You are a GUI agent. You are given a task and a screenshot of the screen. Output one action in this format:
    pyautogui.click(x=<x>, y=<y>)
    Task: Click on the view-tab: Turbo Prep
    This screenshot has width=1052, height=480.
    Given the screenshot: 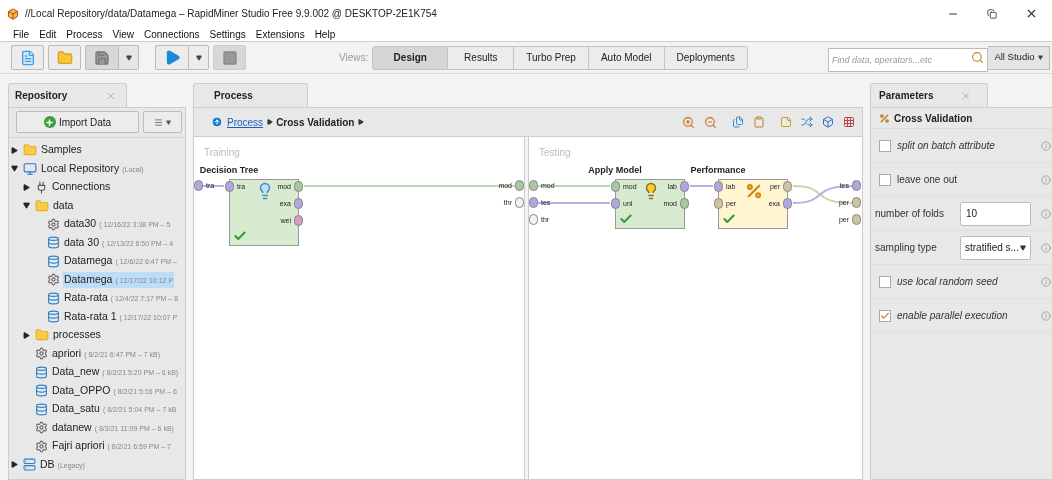 What is the action you would take?
    pyautogui.click(x=551, y=57)
    